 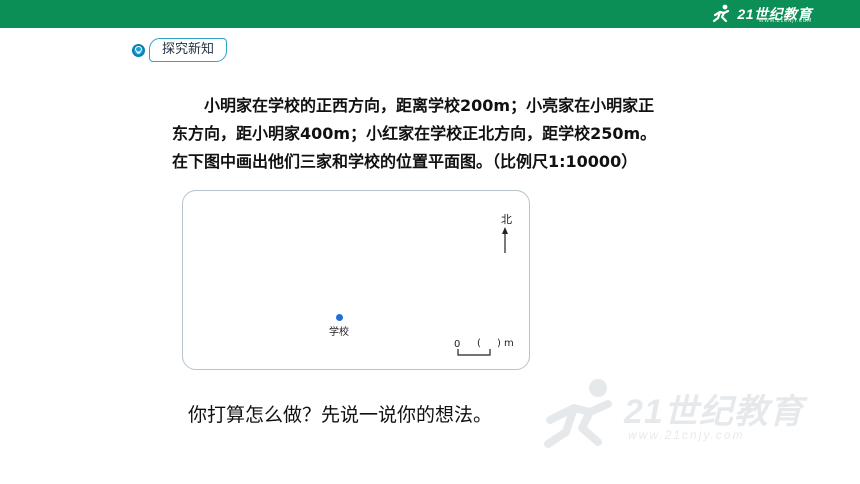 I want to click on problem-line-3: 在下图中画出他们三家和学校的位置平面图。（比例尺1:10000）, so click(x=405, y=161).